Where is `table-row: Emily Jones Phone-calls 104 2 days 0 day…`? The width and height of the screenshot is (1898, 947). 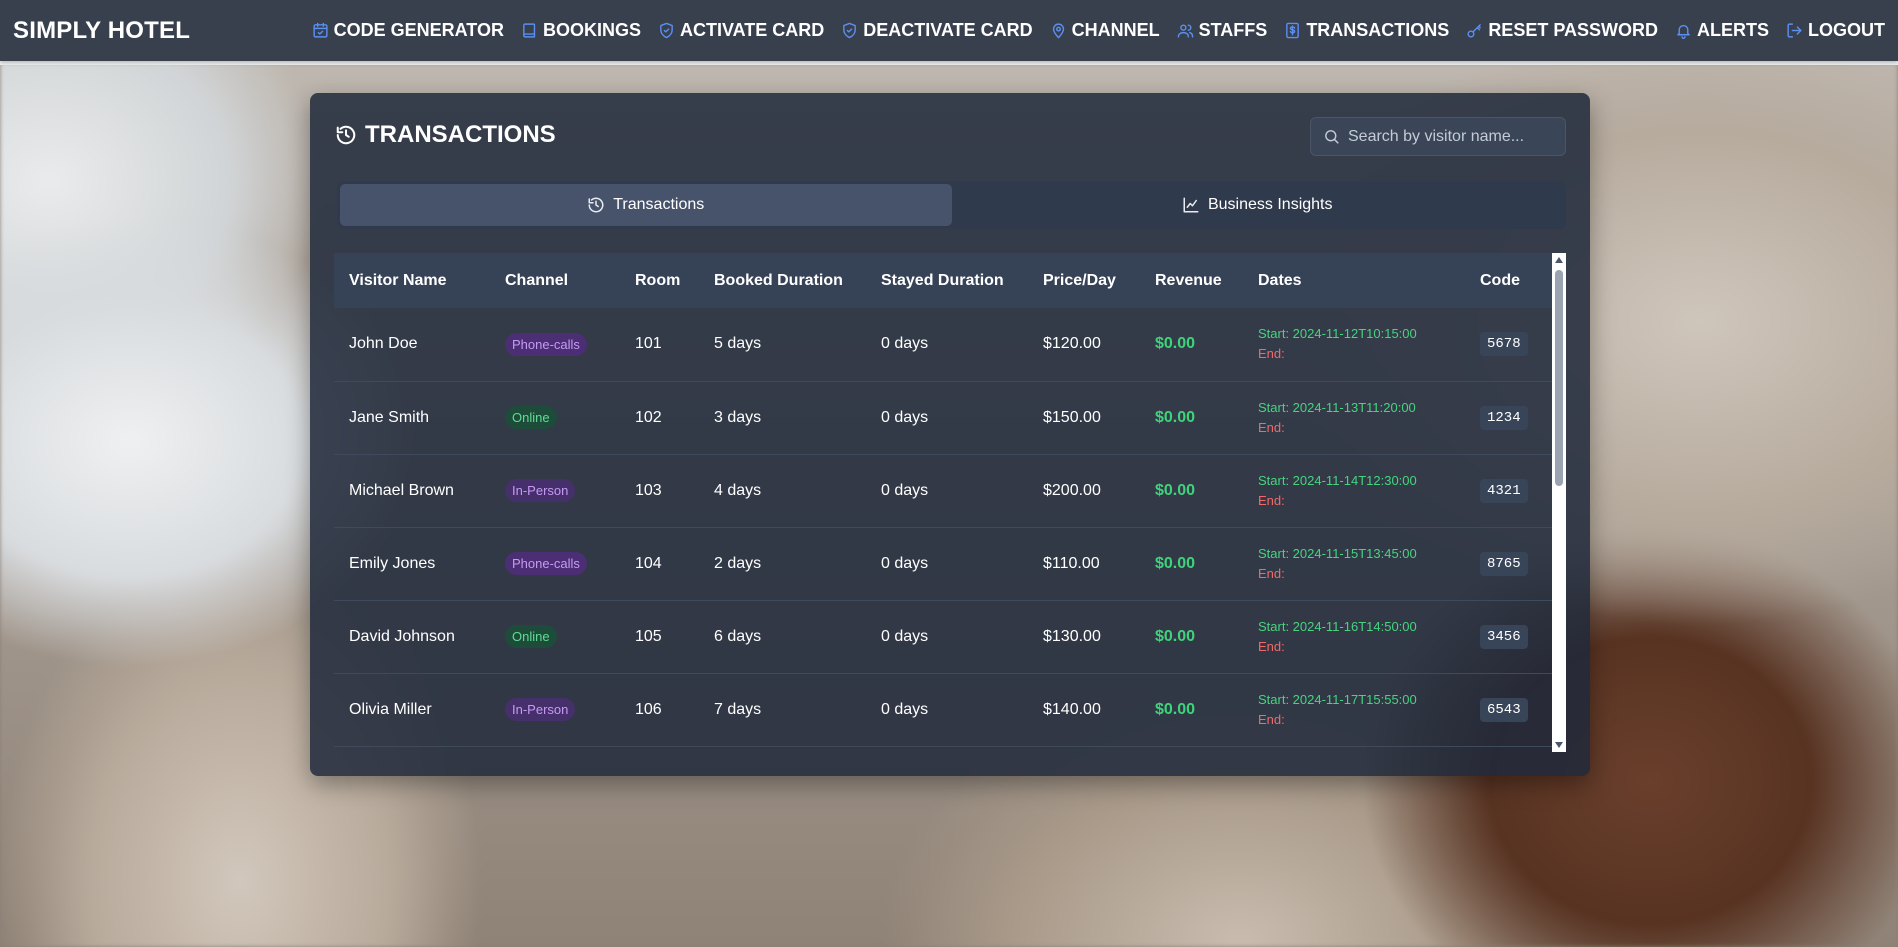 table-row: Emily Jones Phone-calls 104 2 days 0 day… is located at coordinates (943, 563).